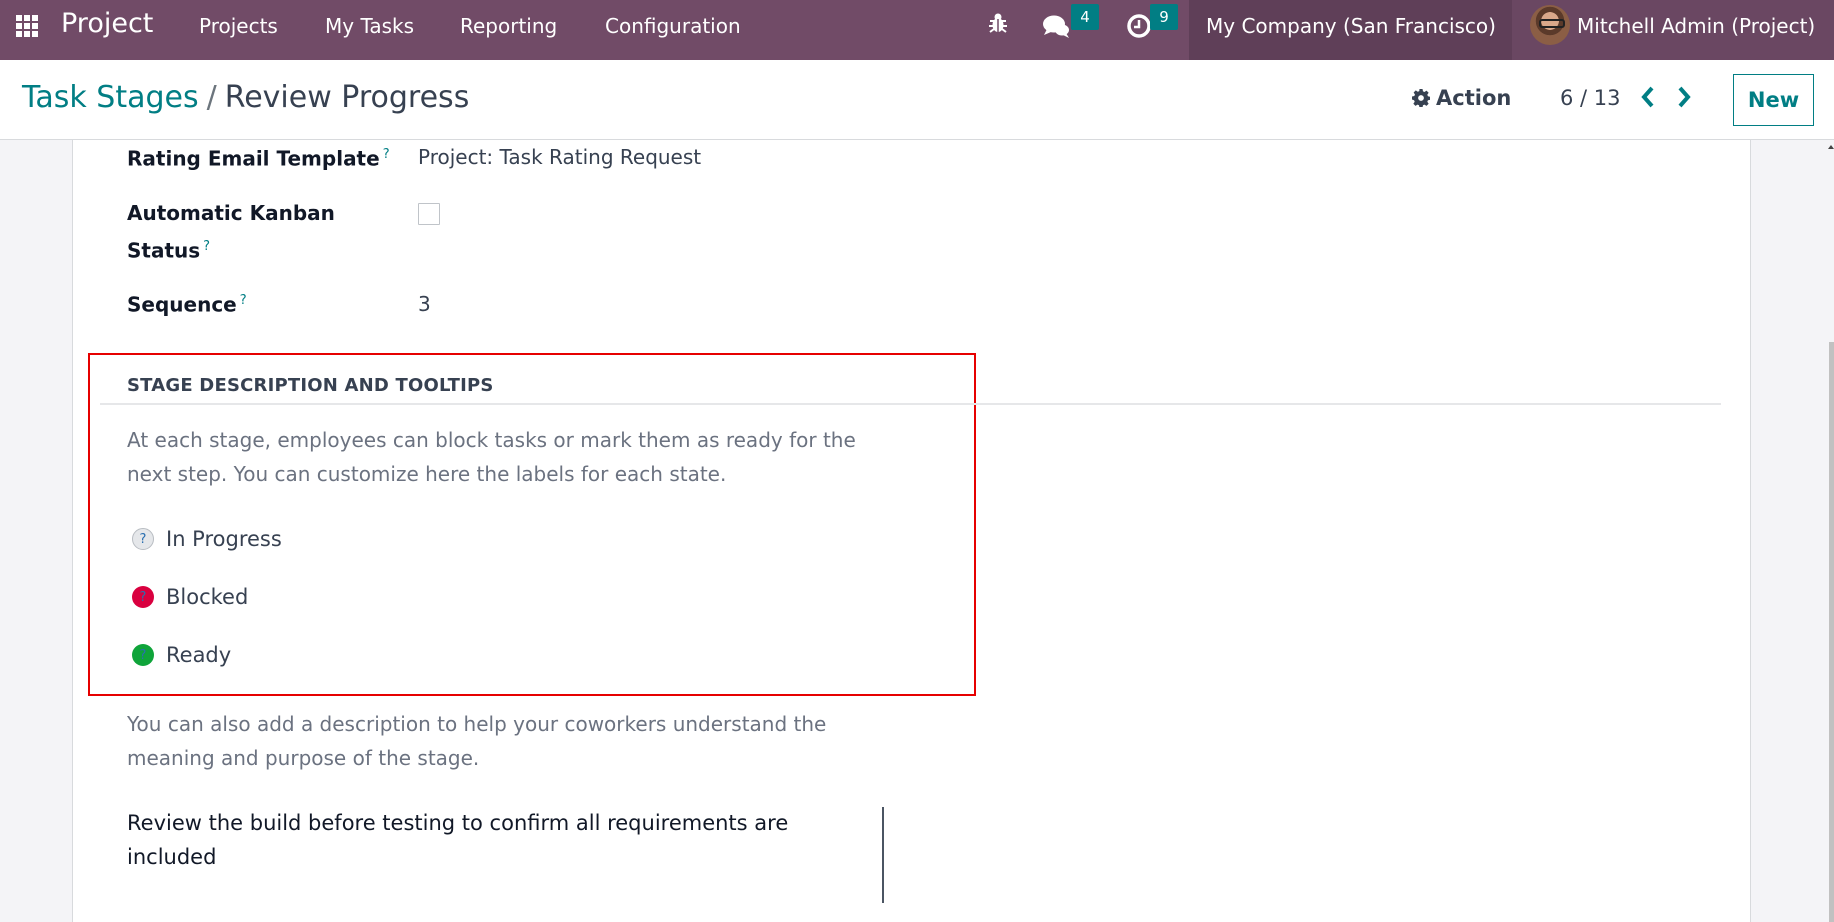 The image size is (1834, 922). Describe the element at coordinates (207, 597) in the screenshot. I see `blocked-label: Blocked` at that location.